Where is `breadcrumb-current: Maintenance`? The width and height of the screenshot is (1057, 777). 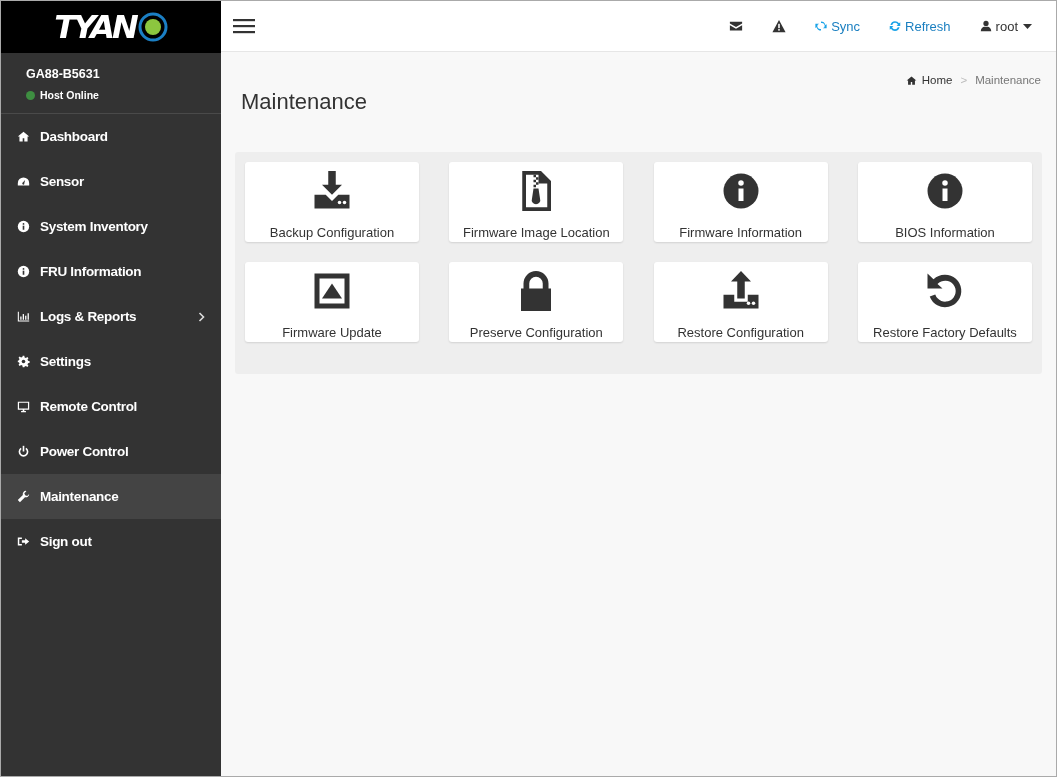 breadcrumb-current: Maintenance is located at coordinates (1008, 80).